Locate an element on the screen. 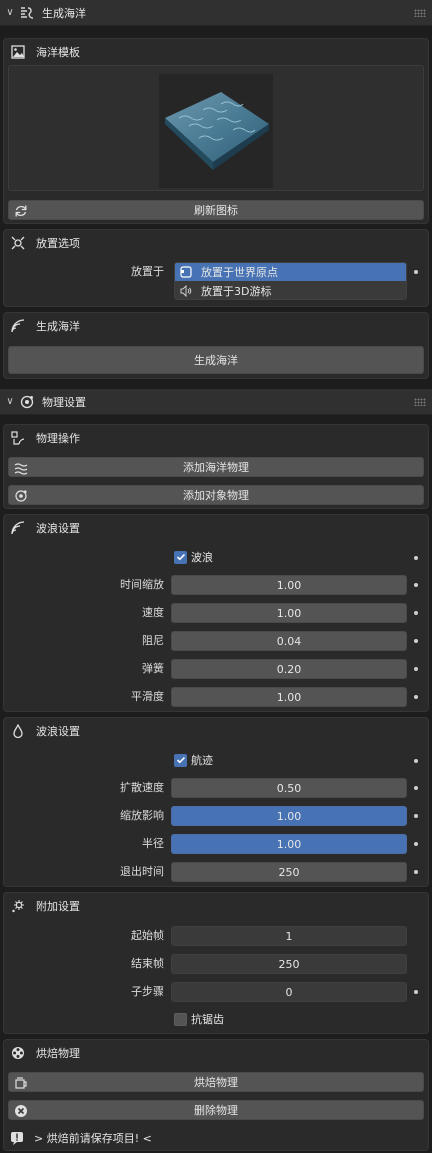 The height and width of the screenshot is (1153, 432). placement-enum: 放置于世界原点 放置于3D游标 is located at coordinates (290, 281).